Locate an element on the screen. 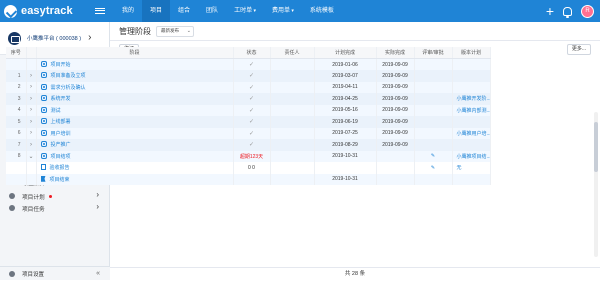 The height and width of the screenshot is (281, 600). version-link: 无 is located at coordinates (471, 168).